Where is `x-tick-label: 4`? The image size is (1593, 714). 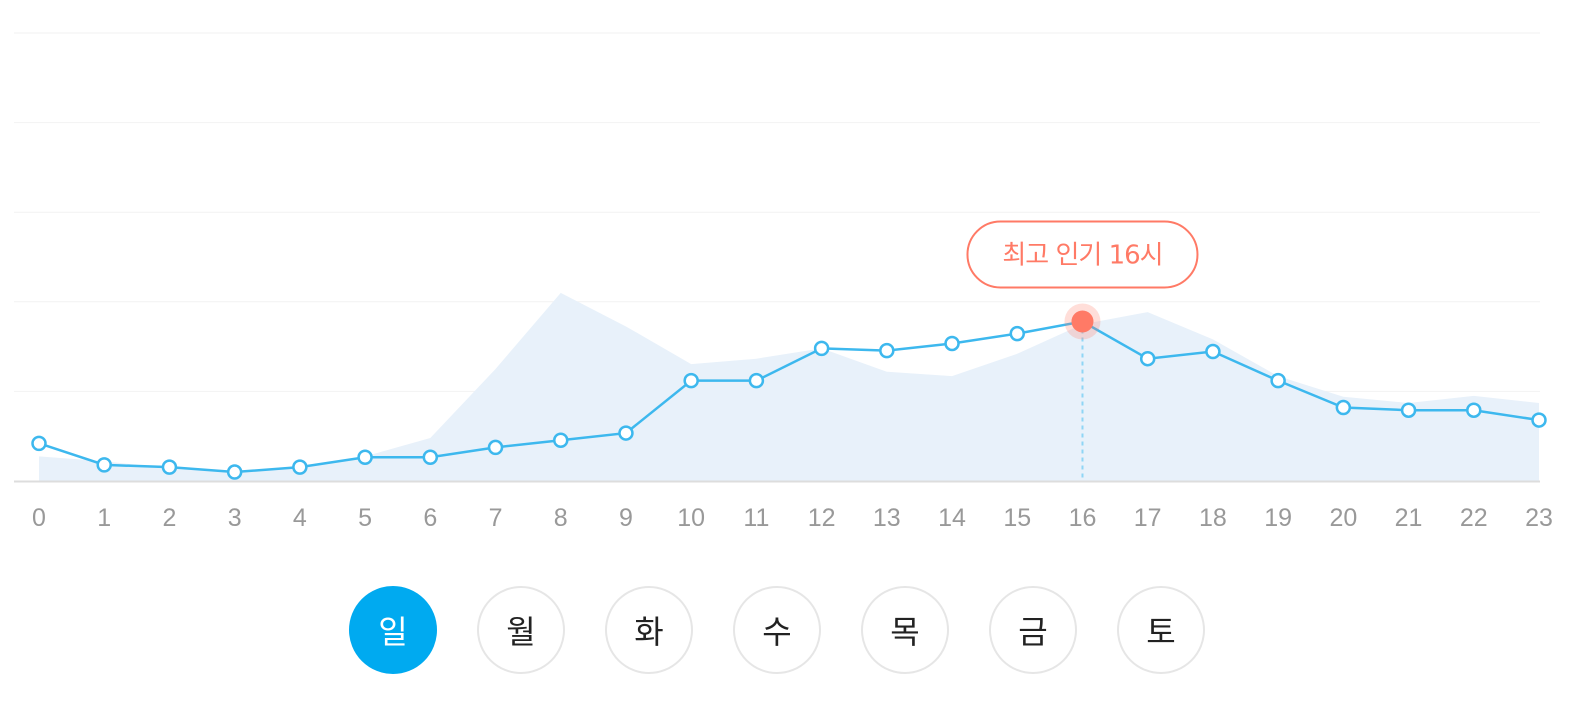 x-tick-label: 4 is located at coordinates (300, 518).